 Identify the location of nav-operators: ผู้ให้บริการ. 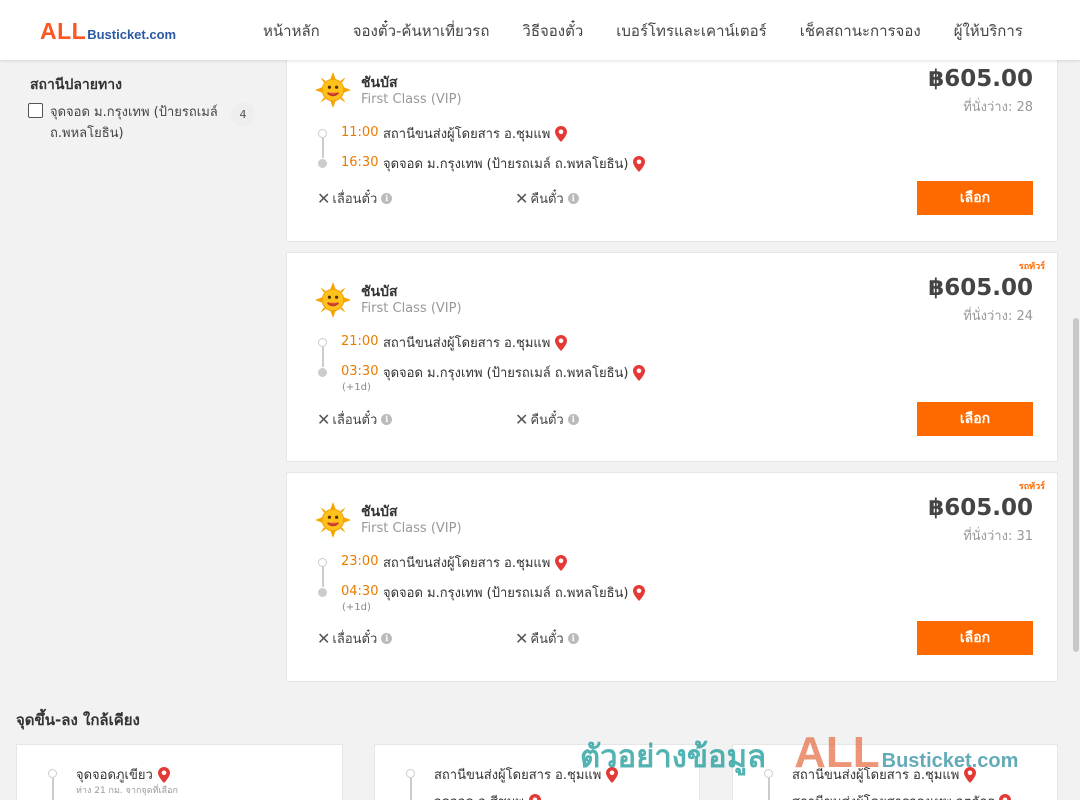
(988, 31).